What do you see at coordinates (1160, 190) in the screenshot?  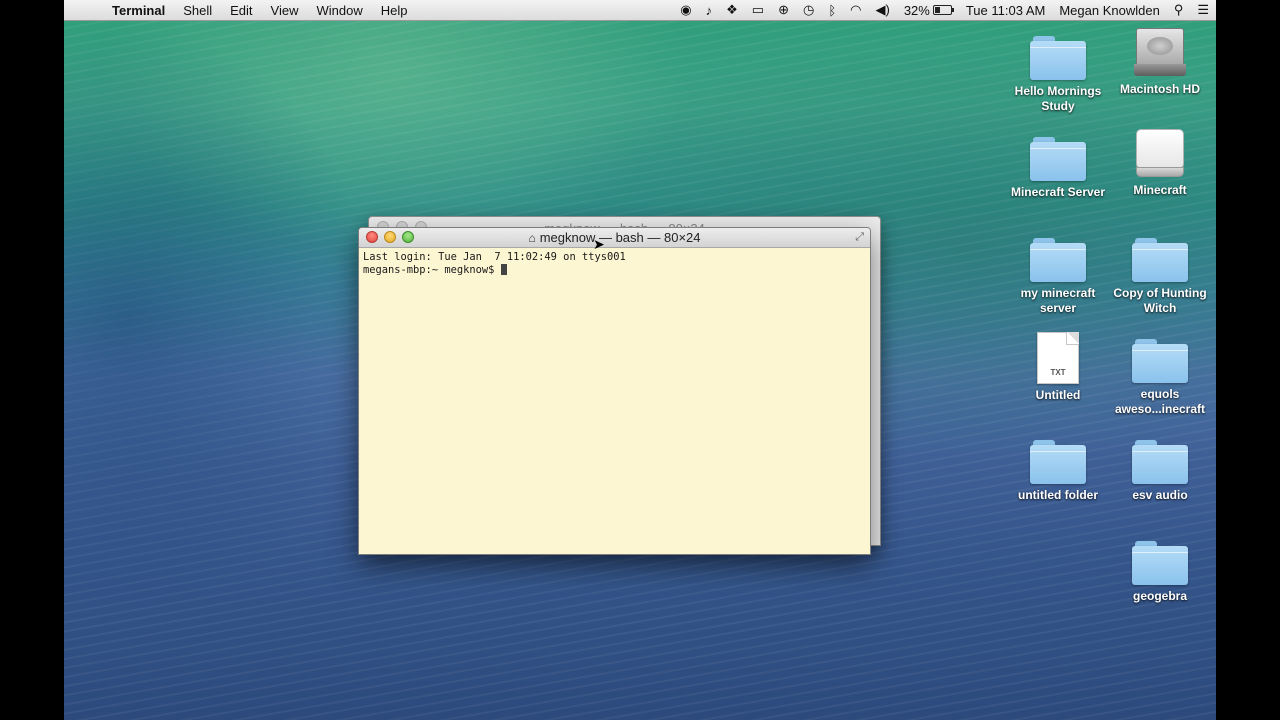 I see `desktop-icon-label: Minecraft` at bounding box center [1160, 190].